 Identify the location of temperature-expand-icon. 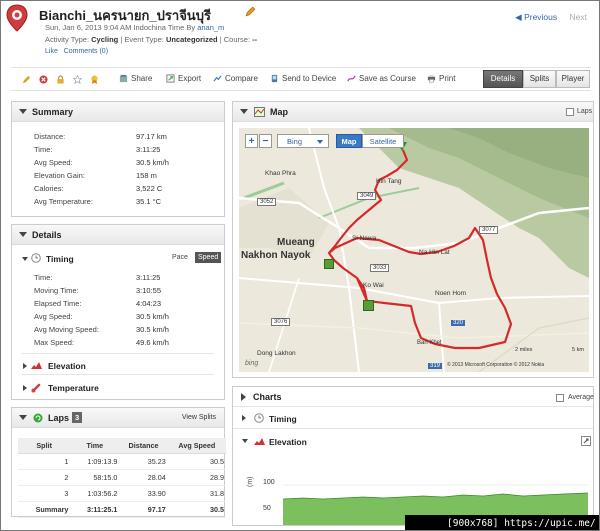
(25, 388).